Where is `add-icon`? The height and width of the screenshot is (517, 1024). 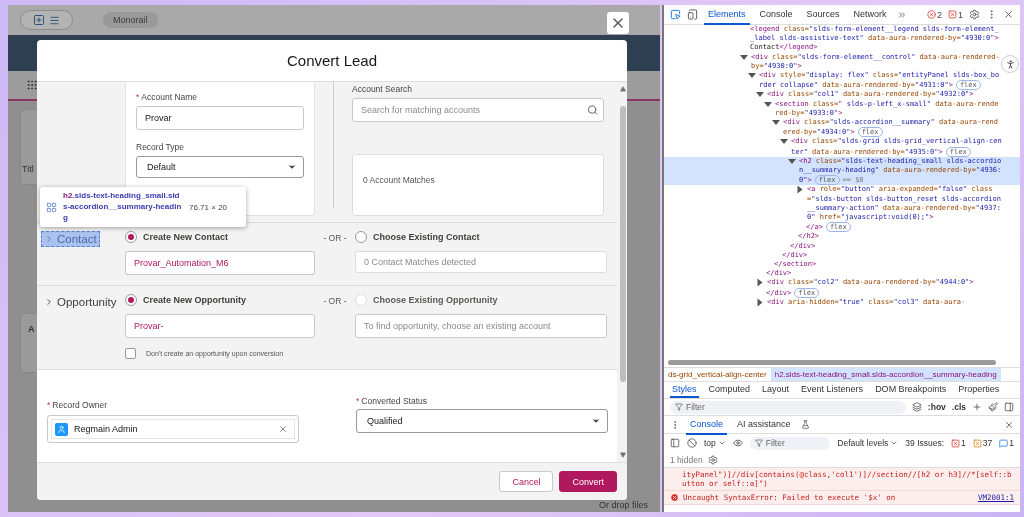 add-icon is located at coordinates (977, 407).